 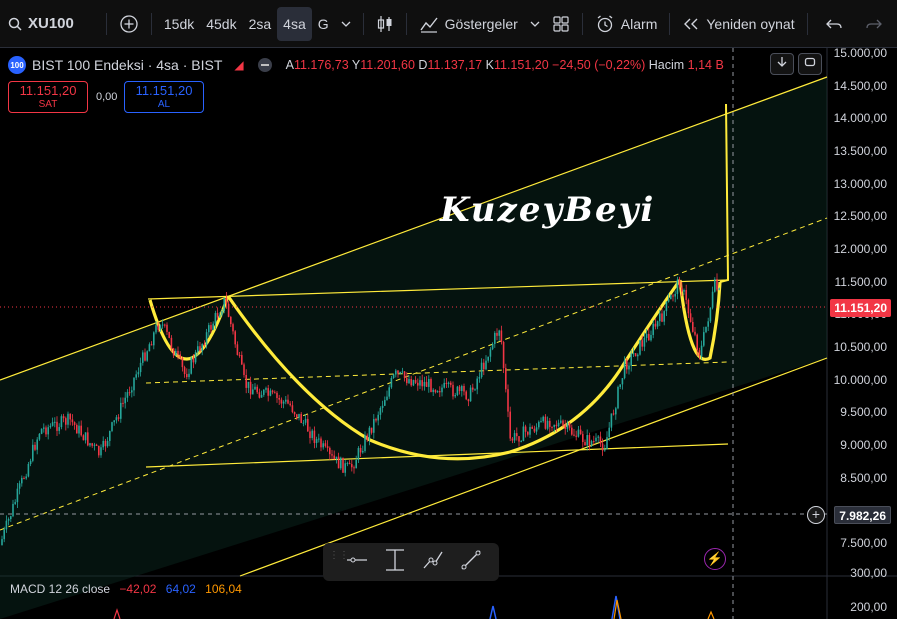 I want to click on trend-path-tool, so click(x=433, y=562).